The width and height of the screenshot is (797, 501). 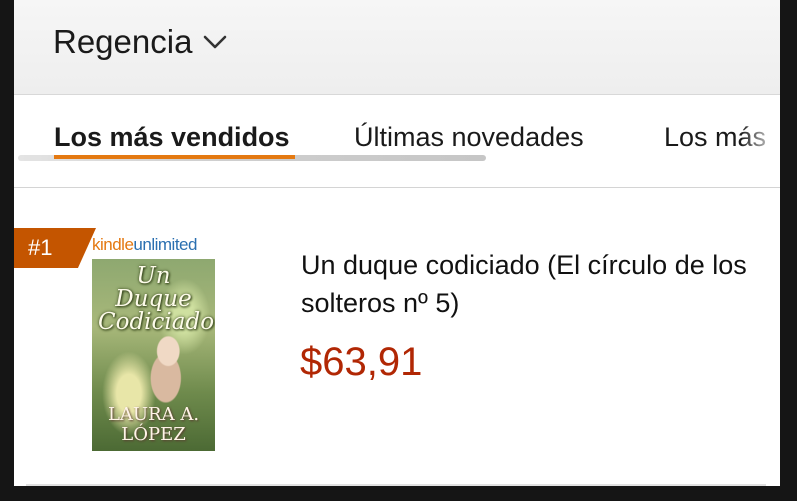 What do you see at coordinates (396, 485) in the screenshot?
I see `divider` at bounding box center [396, 485].